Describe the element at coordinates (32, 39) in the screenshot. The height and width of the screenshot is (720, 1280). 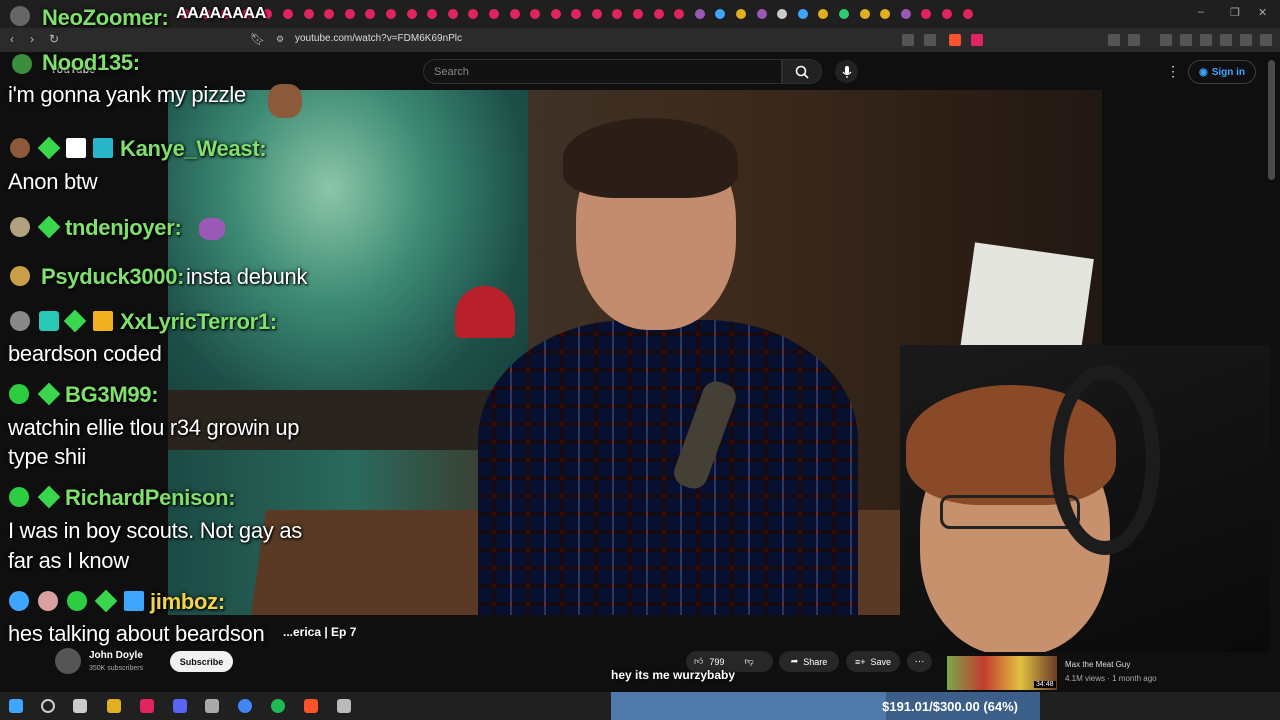
I see `forward-icon: ›` at that location.